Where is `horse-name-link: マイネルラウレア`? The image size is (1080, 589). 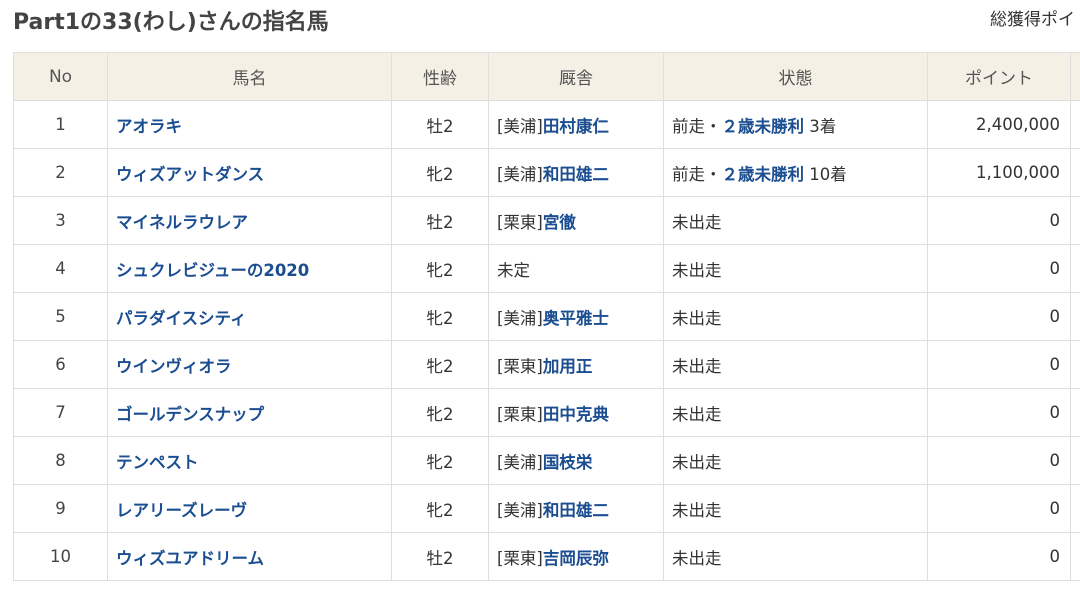
horse-name-link: マイネルラウレア is located at coordinates (249, 220).